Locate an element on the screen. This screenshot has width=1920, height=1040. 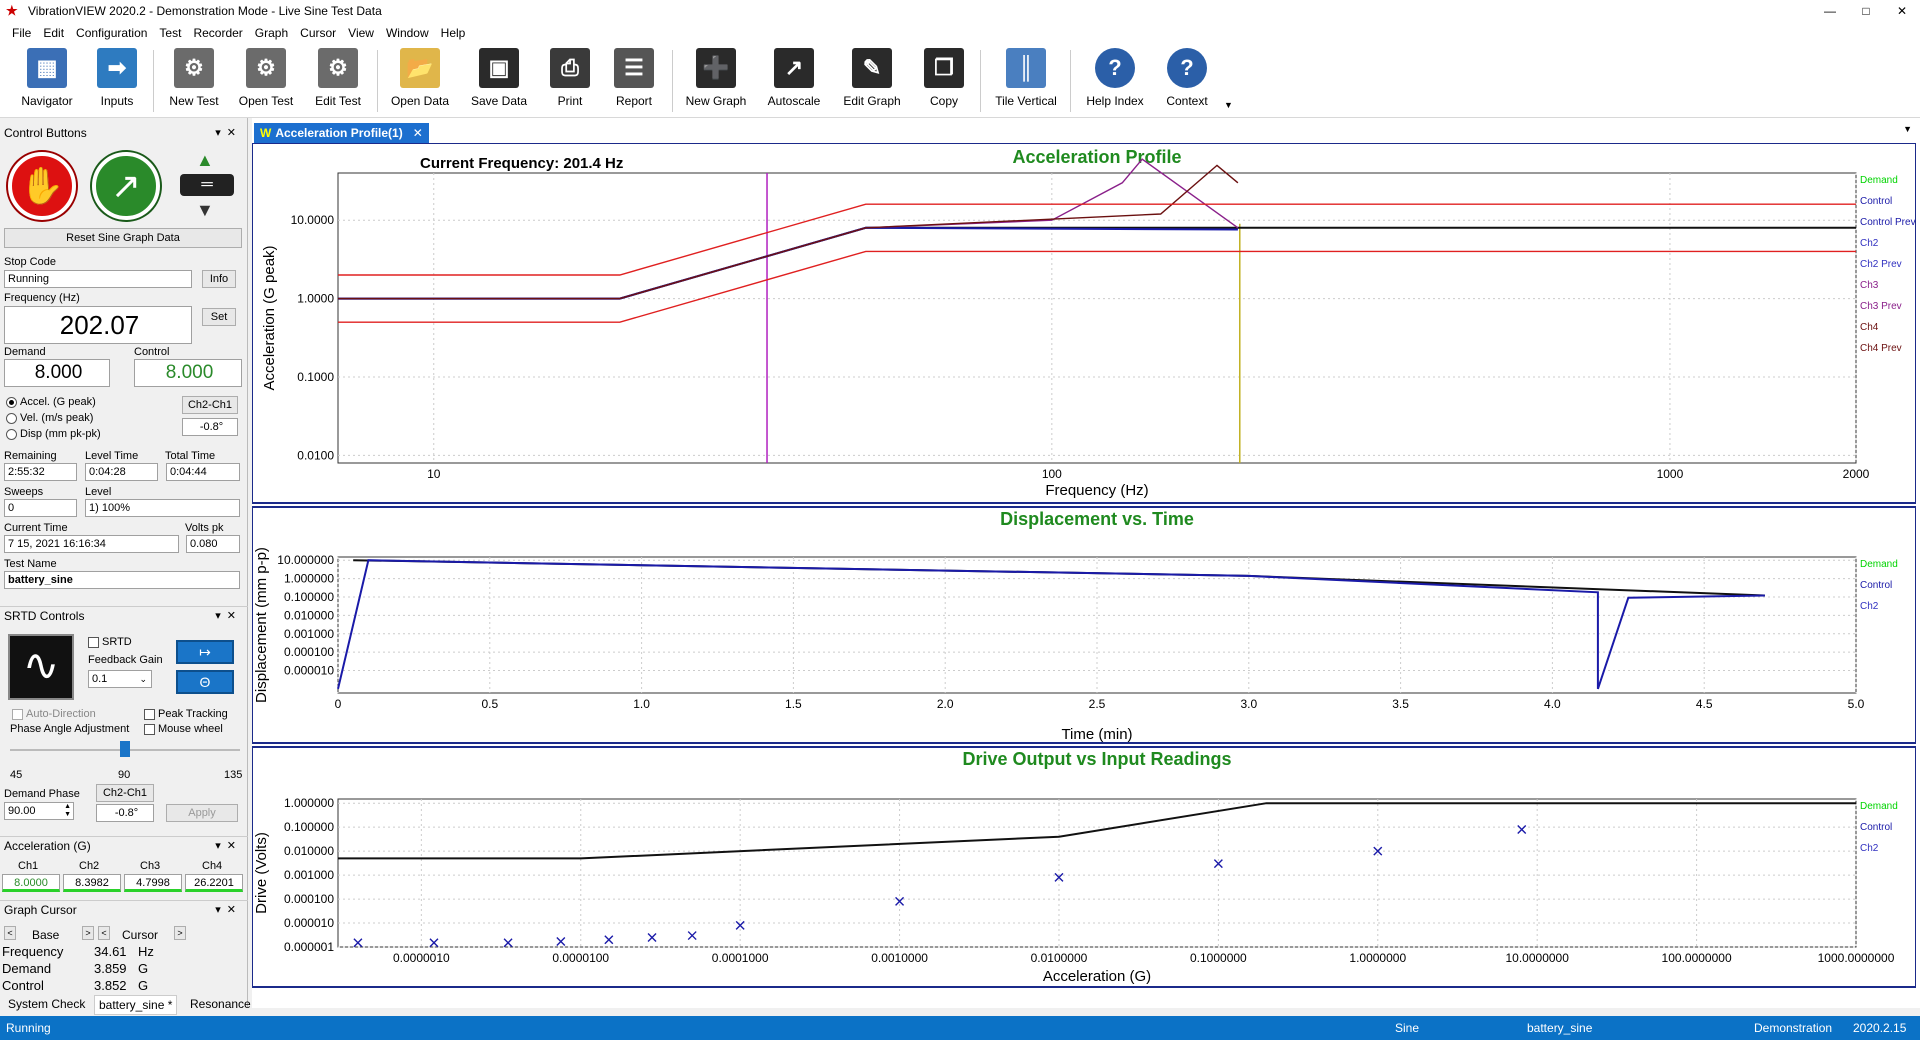
menu-file: File is located at coordinates (21, 33).